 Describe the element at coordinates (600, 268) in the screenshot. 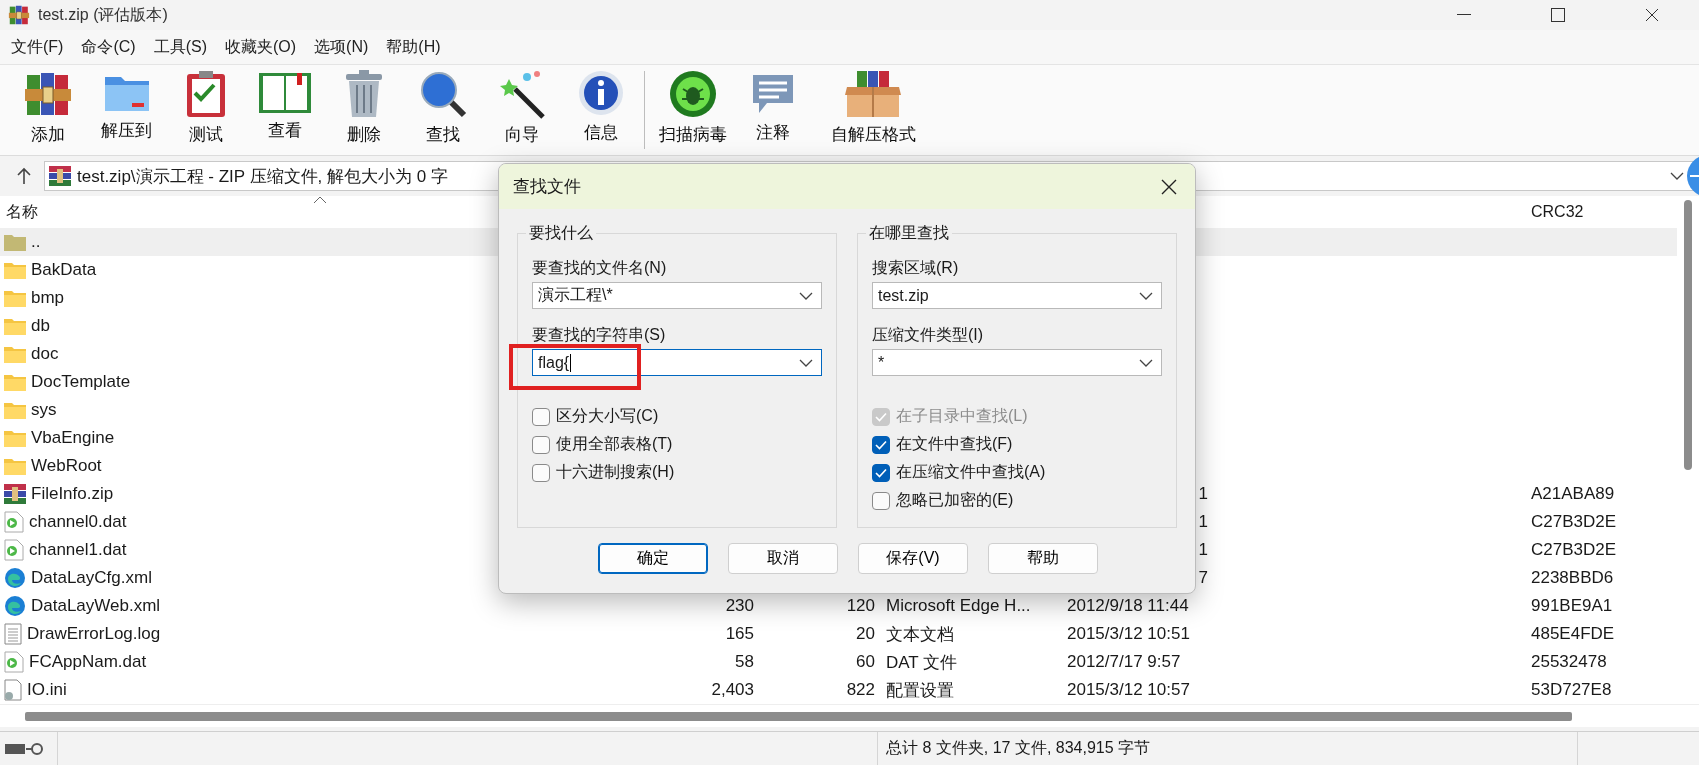

I see `field-label: 要查找的文件名(N)` at that location.